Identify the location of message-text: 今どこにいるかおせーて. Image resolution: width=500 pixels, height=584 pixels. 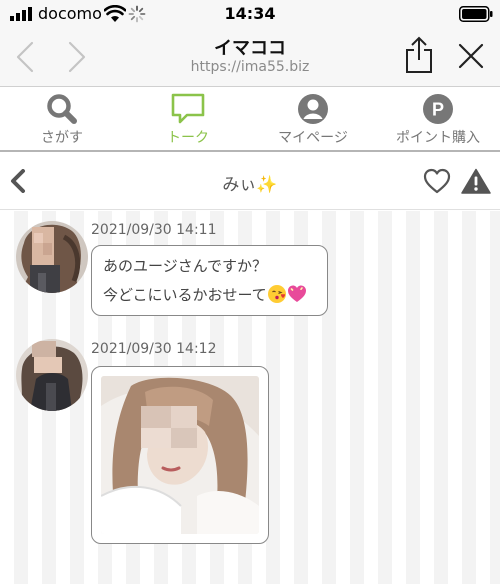
(185, 295).